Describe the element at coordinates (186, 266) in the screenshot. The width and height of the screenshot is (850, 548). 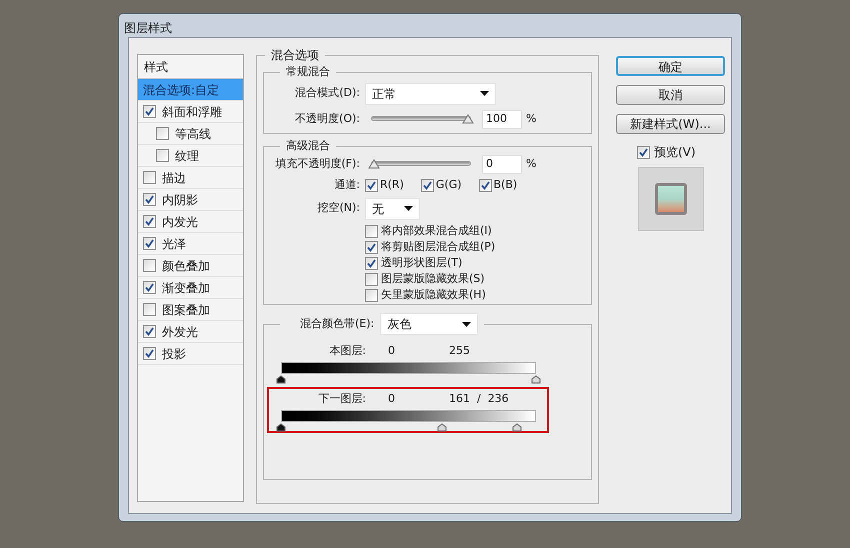
I see `item-label: 颜色叠加` at that location.